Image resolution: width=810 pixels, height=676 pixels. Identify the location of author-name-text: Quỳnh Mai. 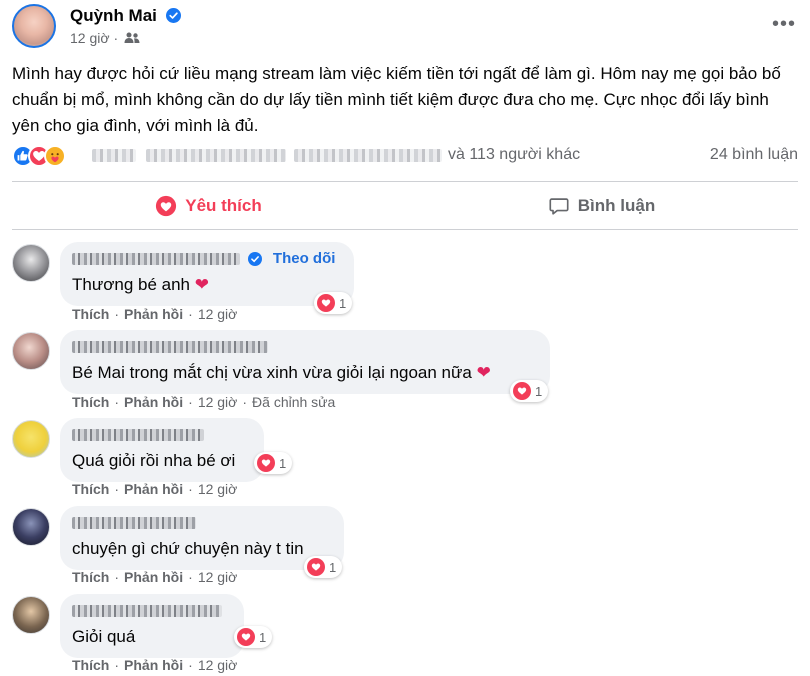
(113, 15).